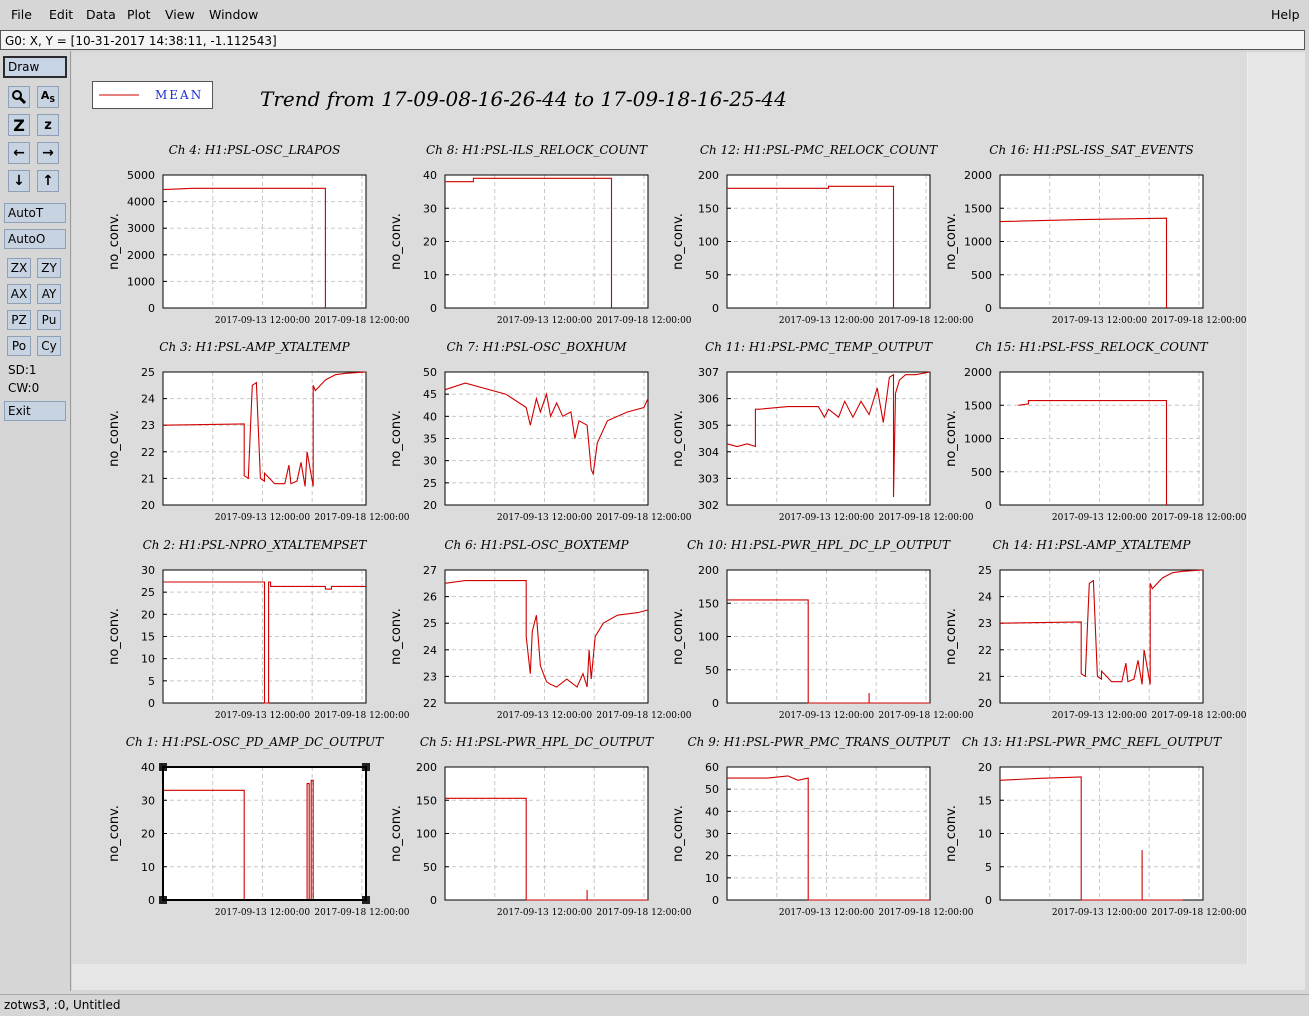 The height and width of the screenshot is (1016, 1309). What do you see at coordinates (978, 208) in the screenshot?
I see `y-tick-label: 1500` at bounding box center [978, 208].